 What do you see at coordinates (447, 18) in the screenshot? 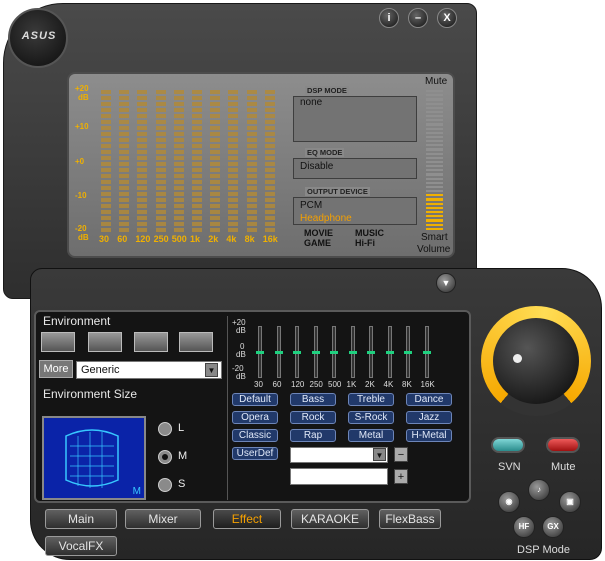
I see `close-button: X` at bounding box center [447, 18].